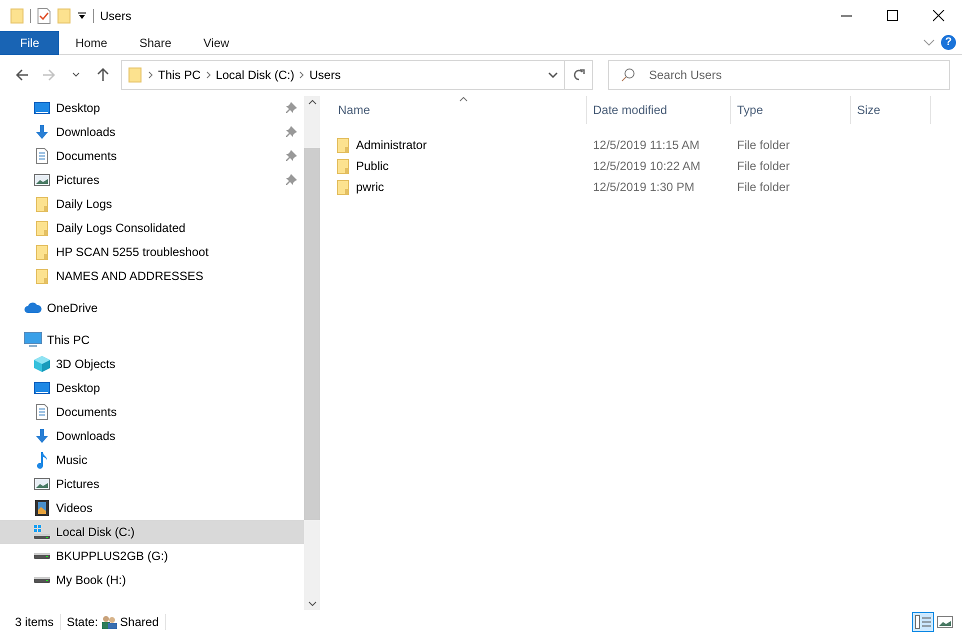 The height and width of the screenshot is (634, 962). What do you see at coordinates (945, 622) in the screenshot?
I see `large-icons-view-icon` at bounding box center [945, 622].